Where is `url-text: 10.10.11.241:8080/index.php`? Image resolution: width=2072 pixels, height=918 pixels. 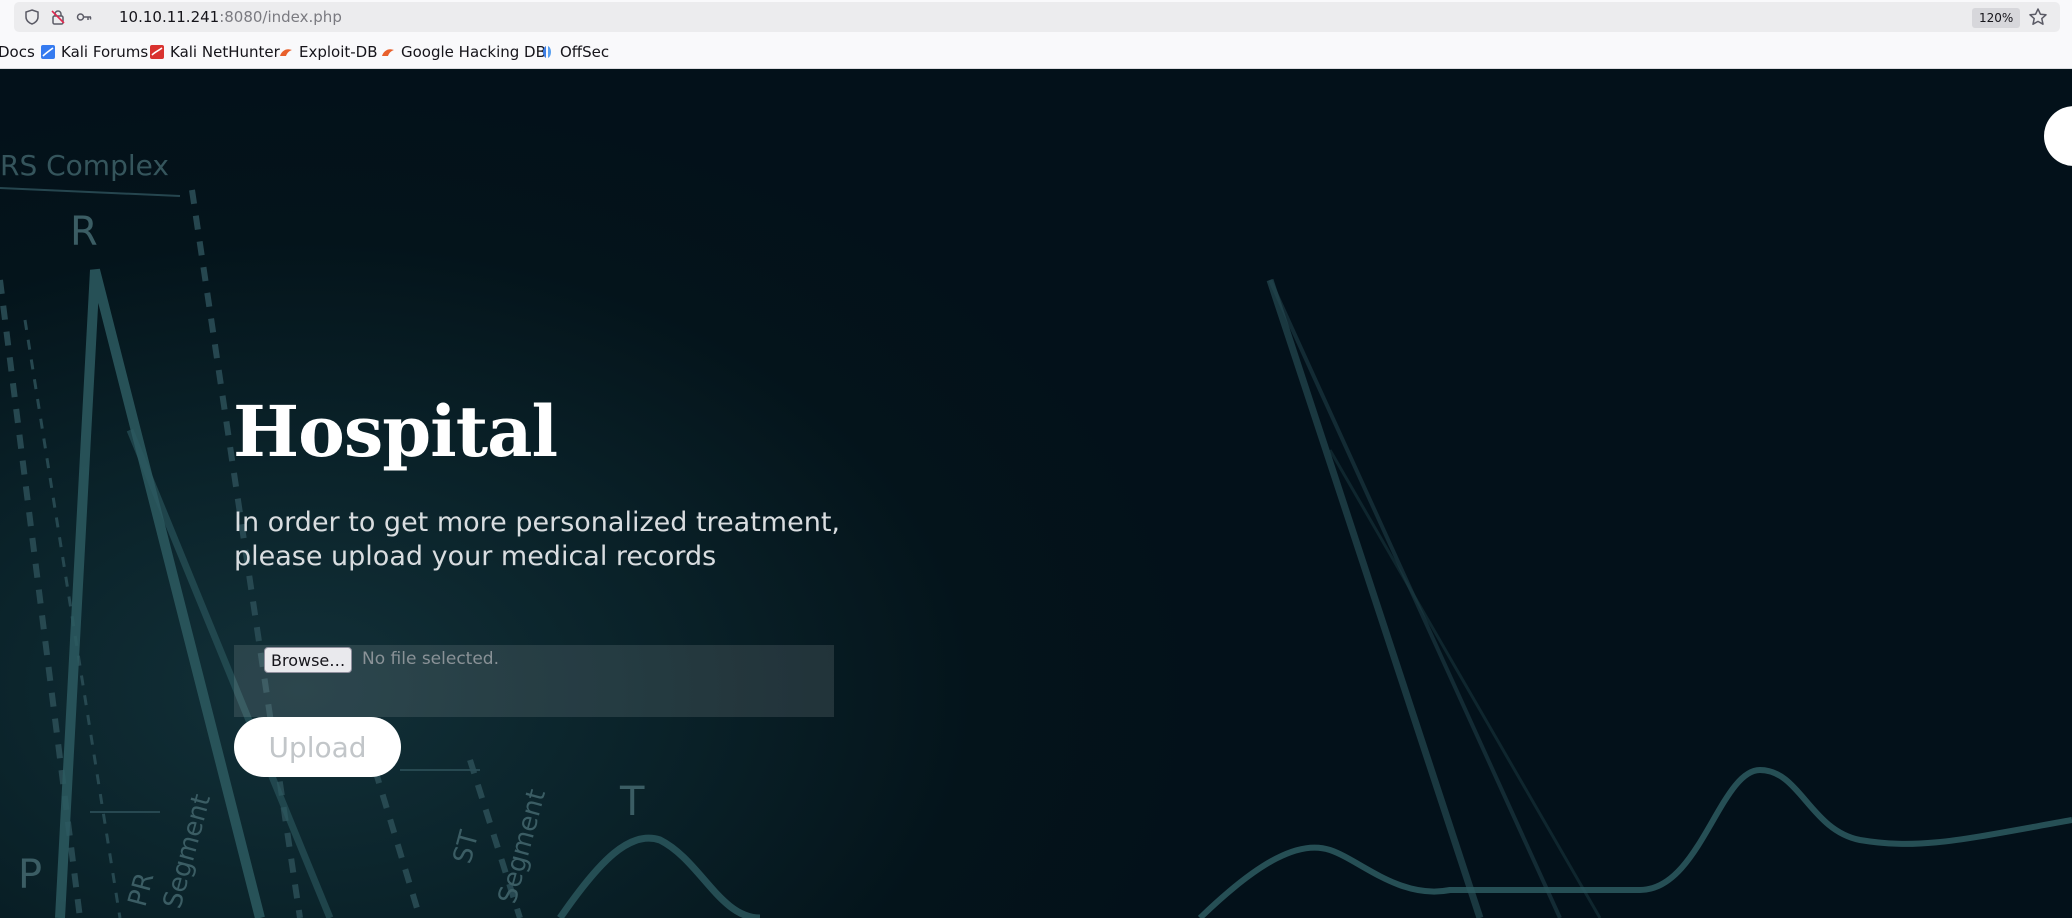
url-text: 10.10.11.241:8080/index.php is located at coordinates (230, 17).